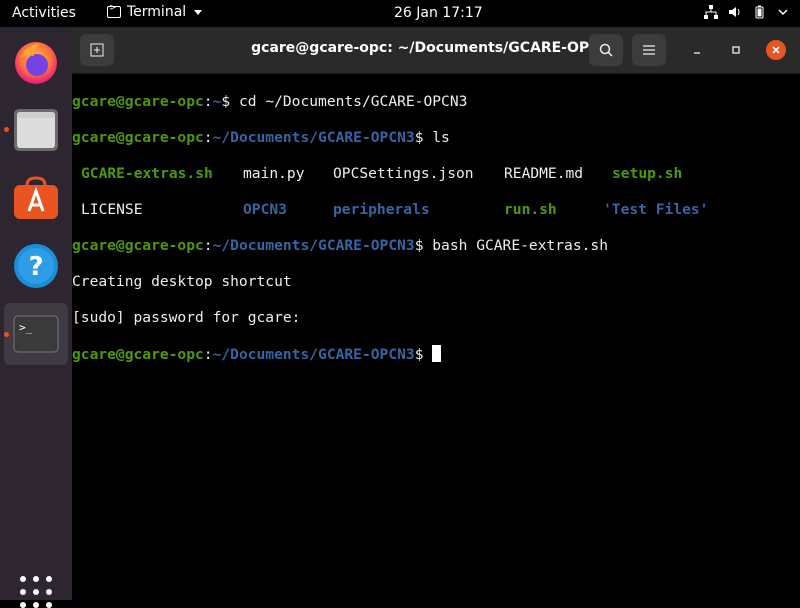 The image size is (800, 608). I want to click on minimize-button, so click(697, 50).